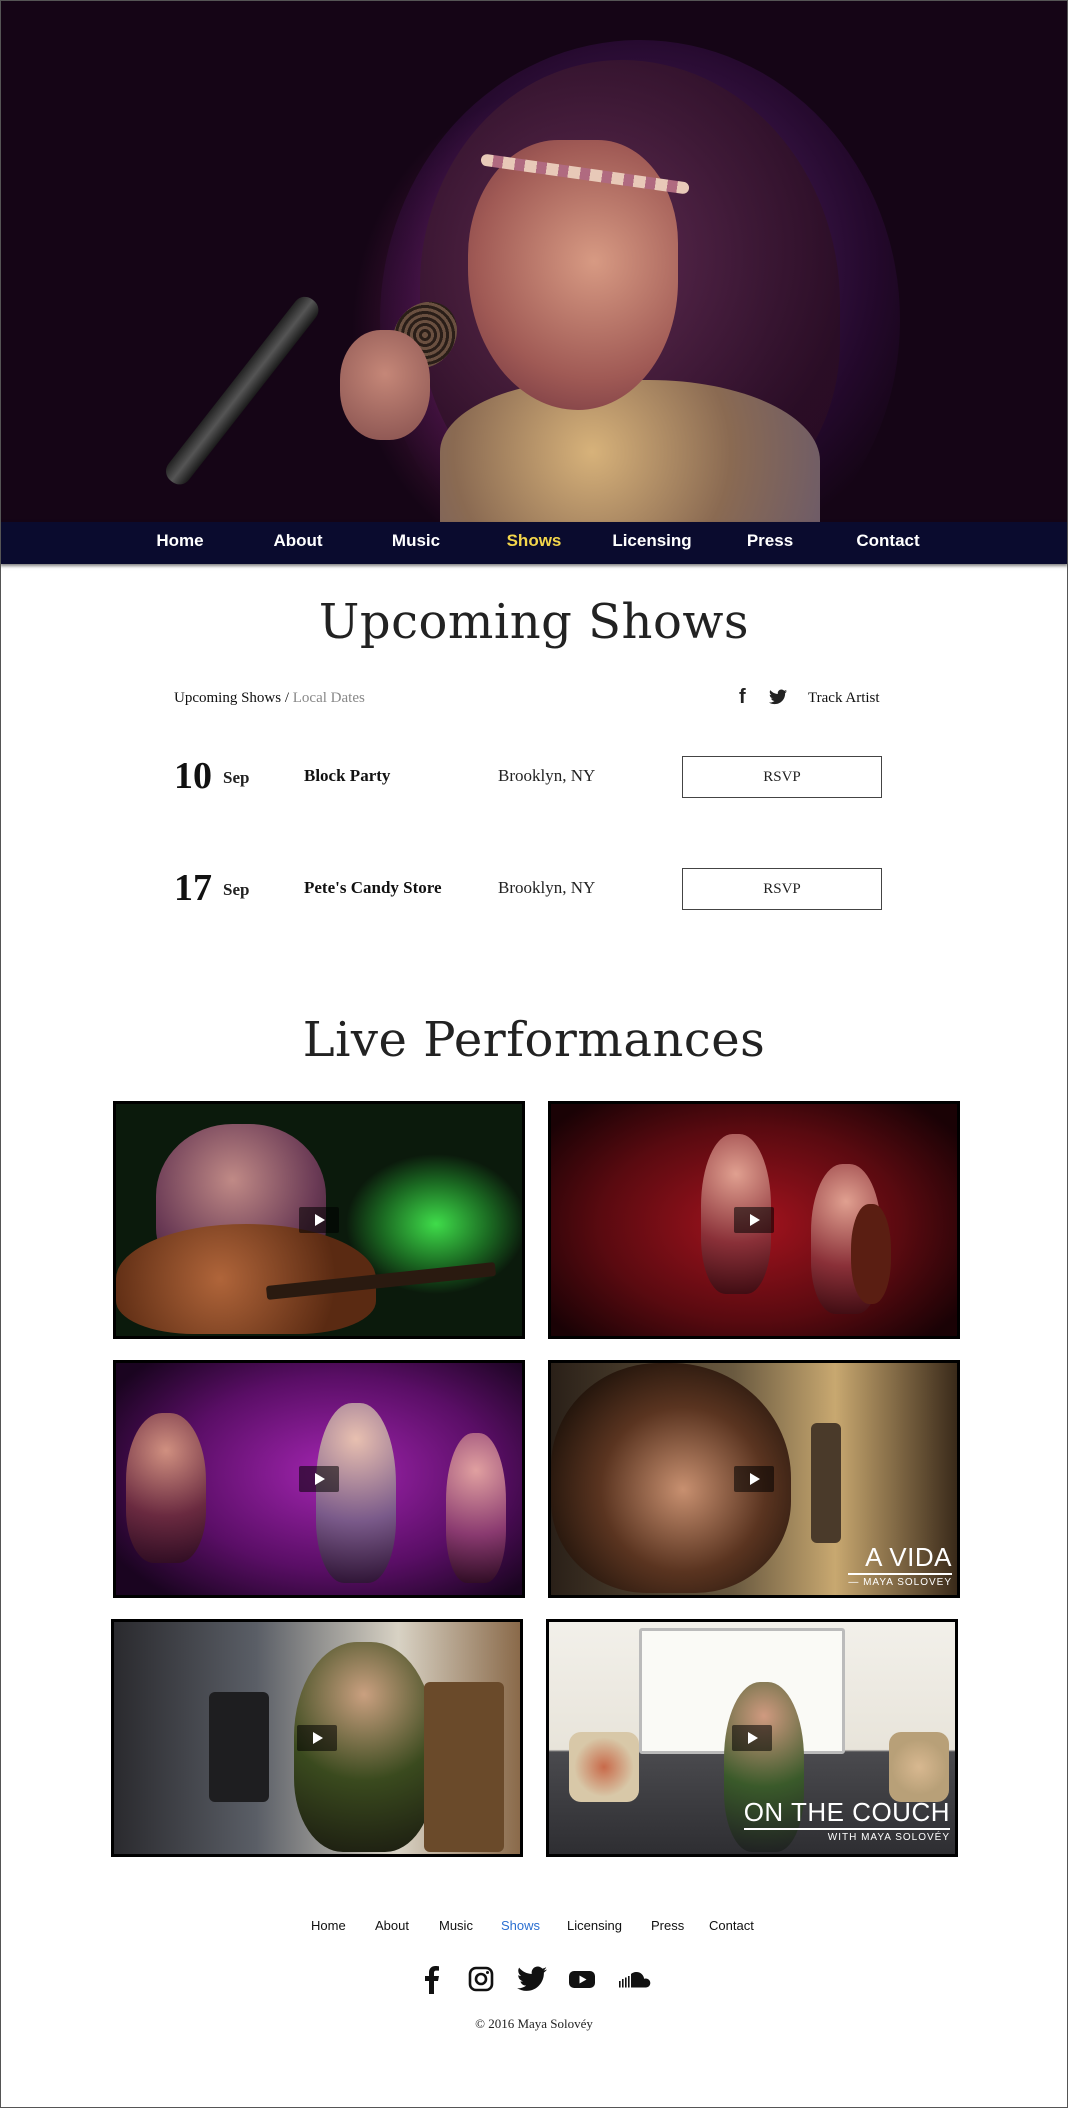  Describe the element at coordinates (193, 888) in the screenshot. I see `show-day: 17` at that location.